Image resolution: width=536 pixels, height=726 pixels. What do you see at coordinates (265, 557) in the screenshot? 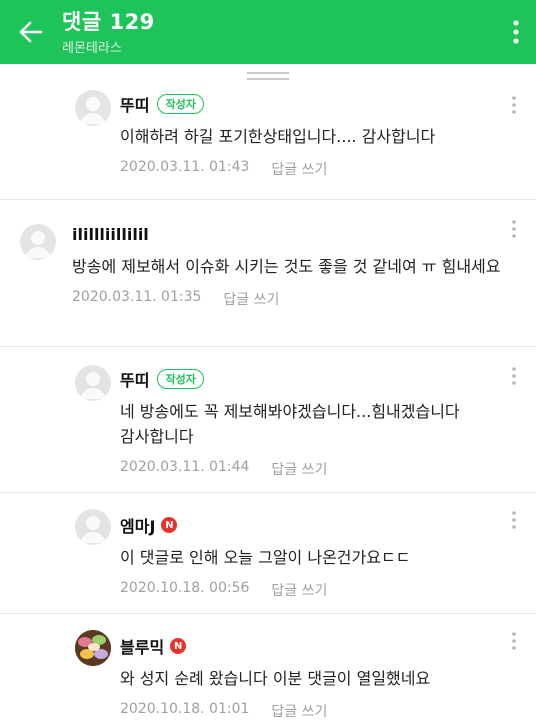
I see `comment-text: 이 댓글로 인해 오늘 그알이 나온건가요ㄷㄷ` at bounding box center [265, 557].